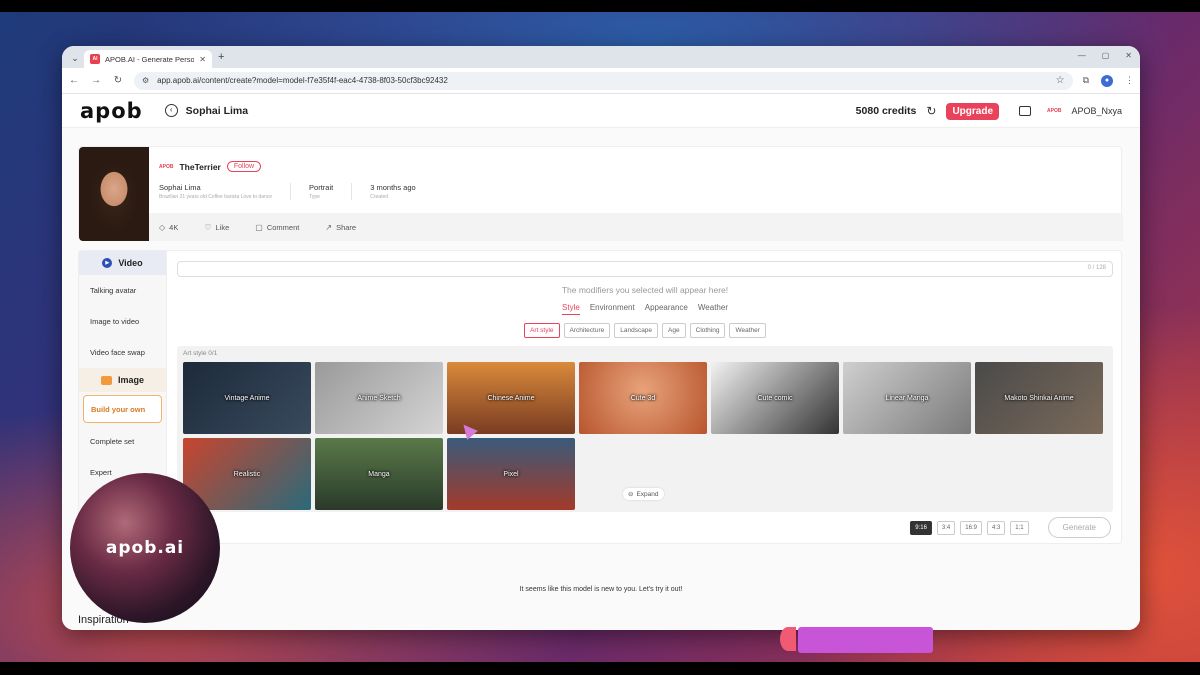 This screenshot has height=675, width=1200. What do you see at coordinates (587, 330) in the screenshot?
I see `chip-architecture: Architecture` at bounding box center [587, 330].